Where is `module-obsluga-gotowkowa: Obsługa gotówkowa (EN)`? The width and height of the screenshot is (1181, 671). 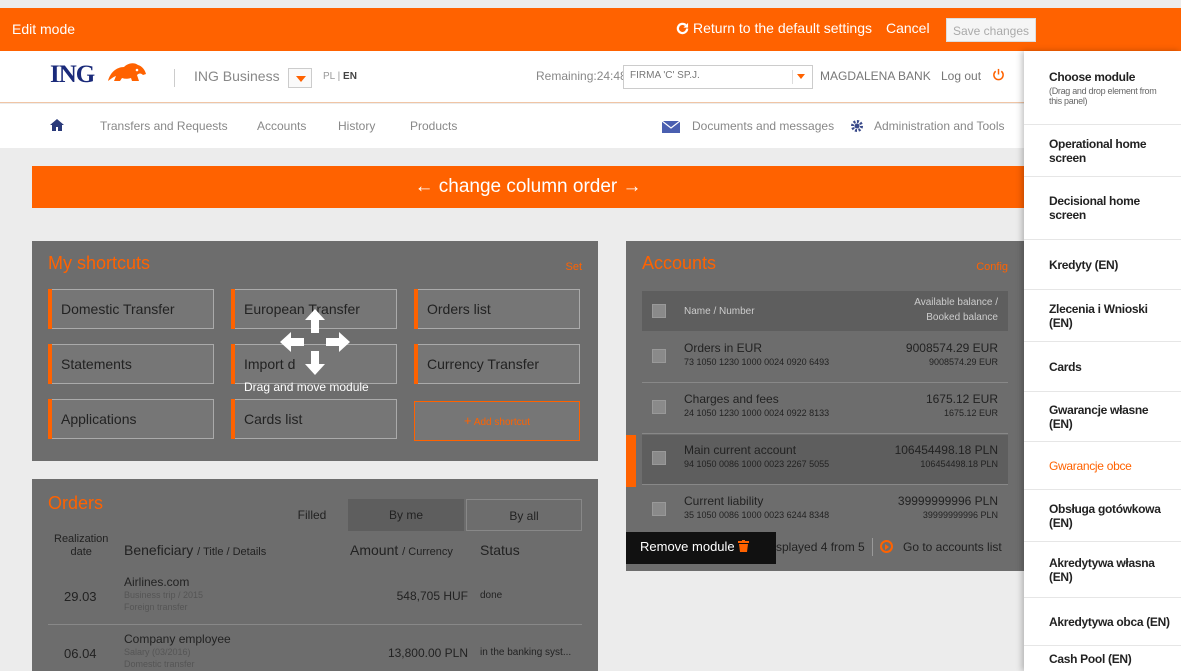 module-obsluga-gotowkowa: Obsługa gotówkowa (EN) is located at coordinates (1102, 516).